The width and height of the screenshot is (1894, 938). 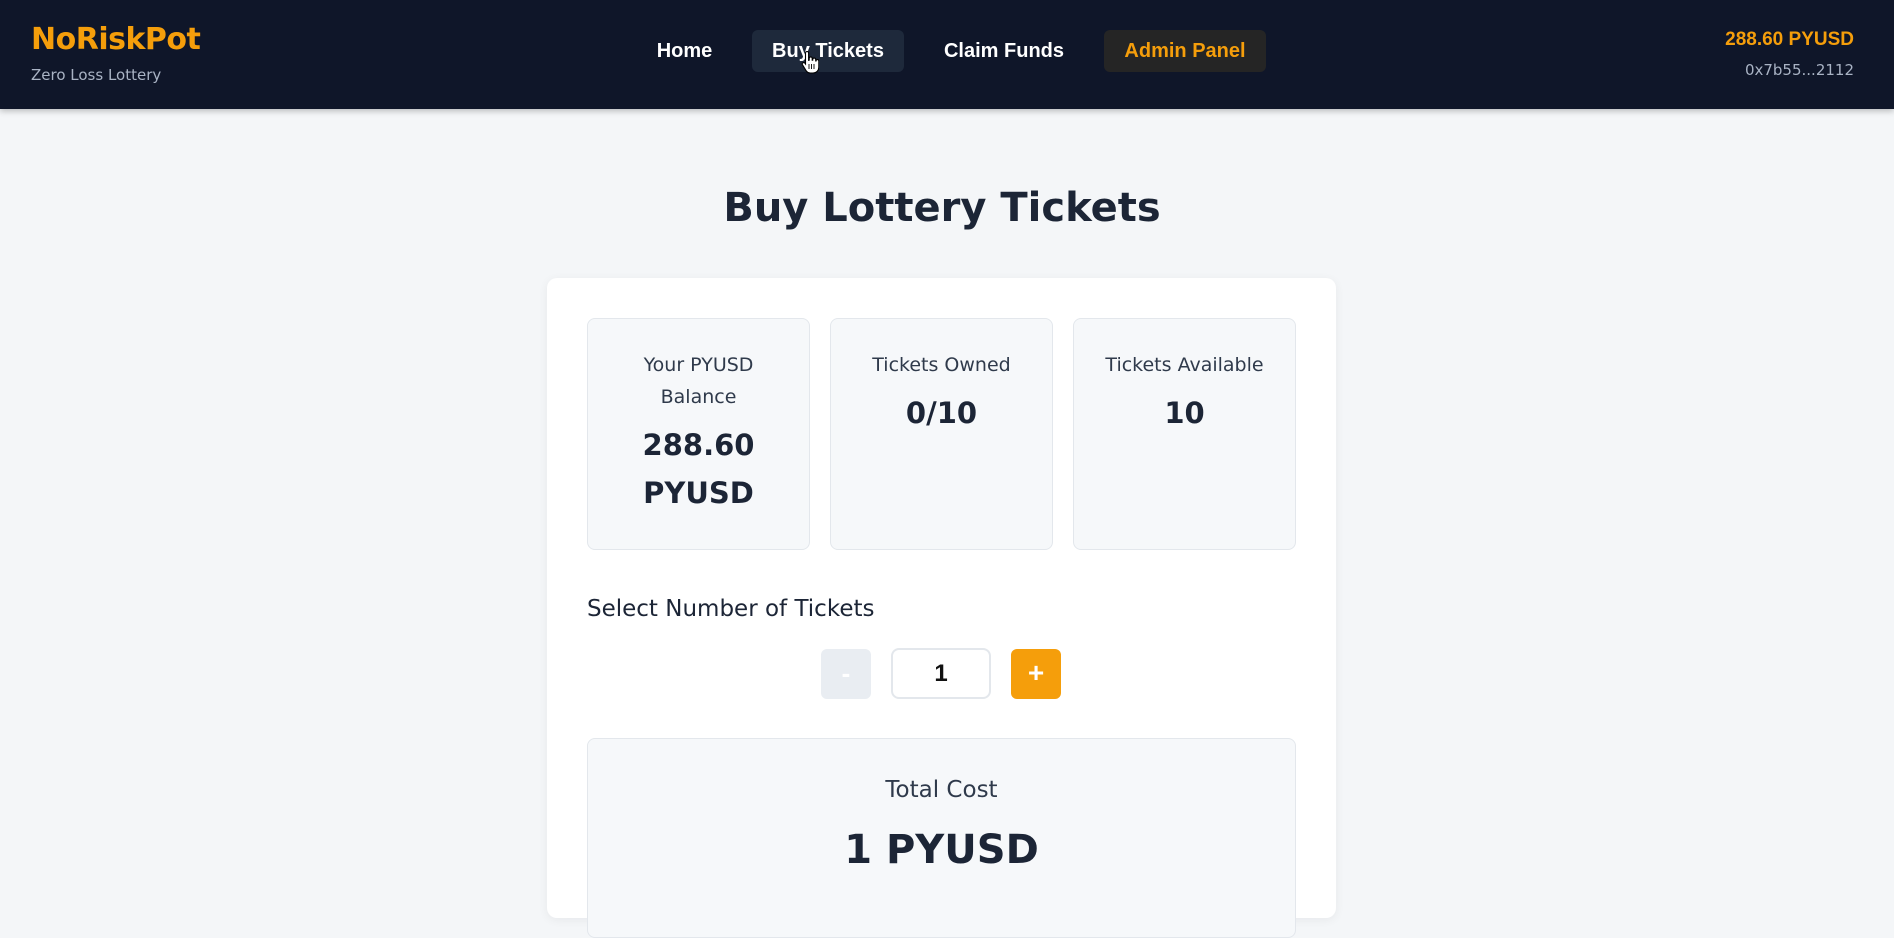 What do you see at coordinates (846, 674) in the screenshot?
I see `decrement-button: -` at bounding box center [846, 674].